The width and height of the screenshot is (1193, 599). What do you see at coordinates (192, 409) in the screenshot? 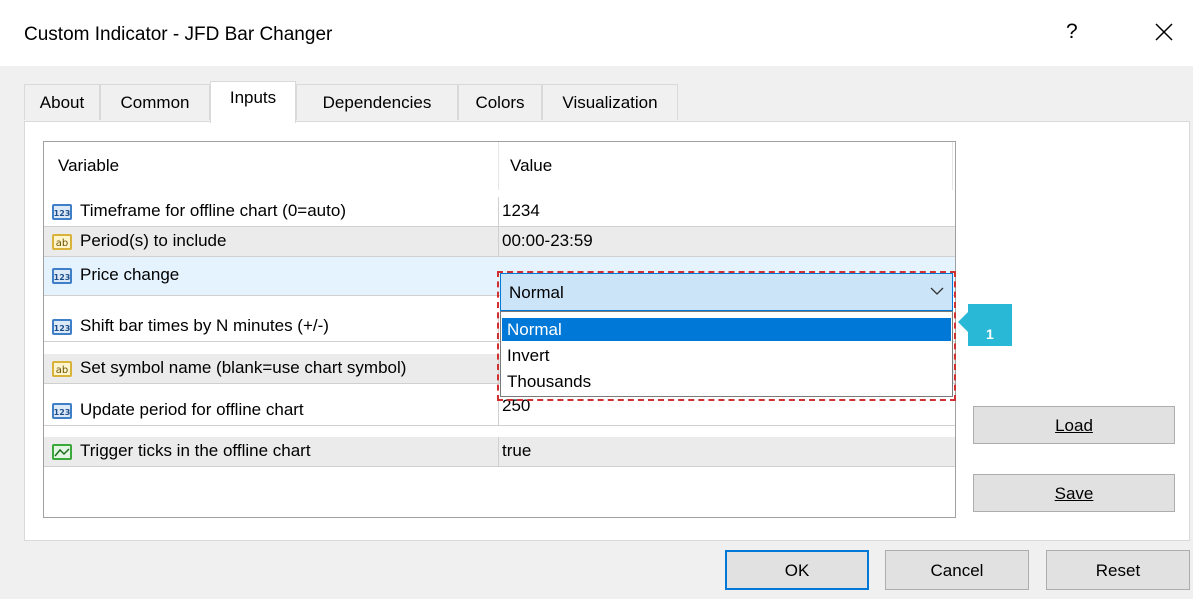
I see `variable-name: Update period for offline chart` at bounding box center [192, 409].